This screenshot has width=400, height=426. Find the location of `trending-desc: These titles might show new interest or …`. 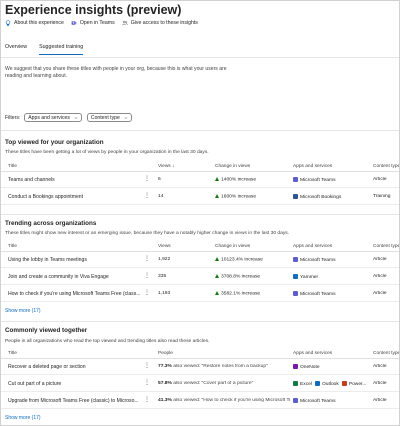

trending-desc: These titles might show new interest or … is located at coordinates (147, 233).